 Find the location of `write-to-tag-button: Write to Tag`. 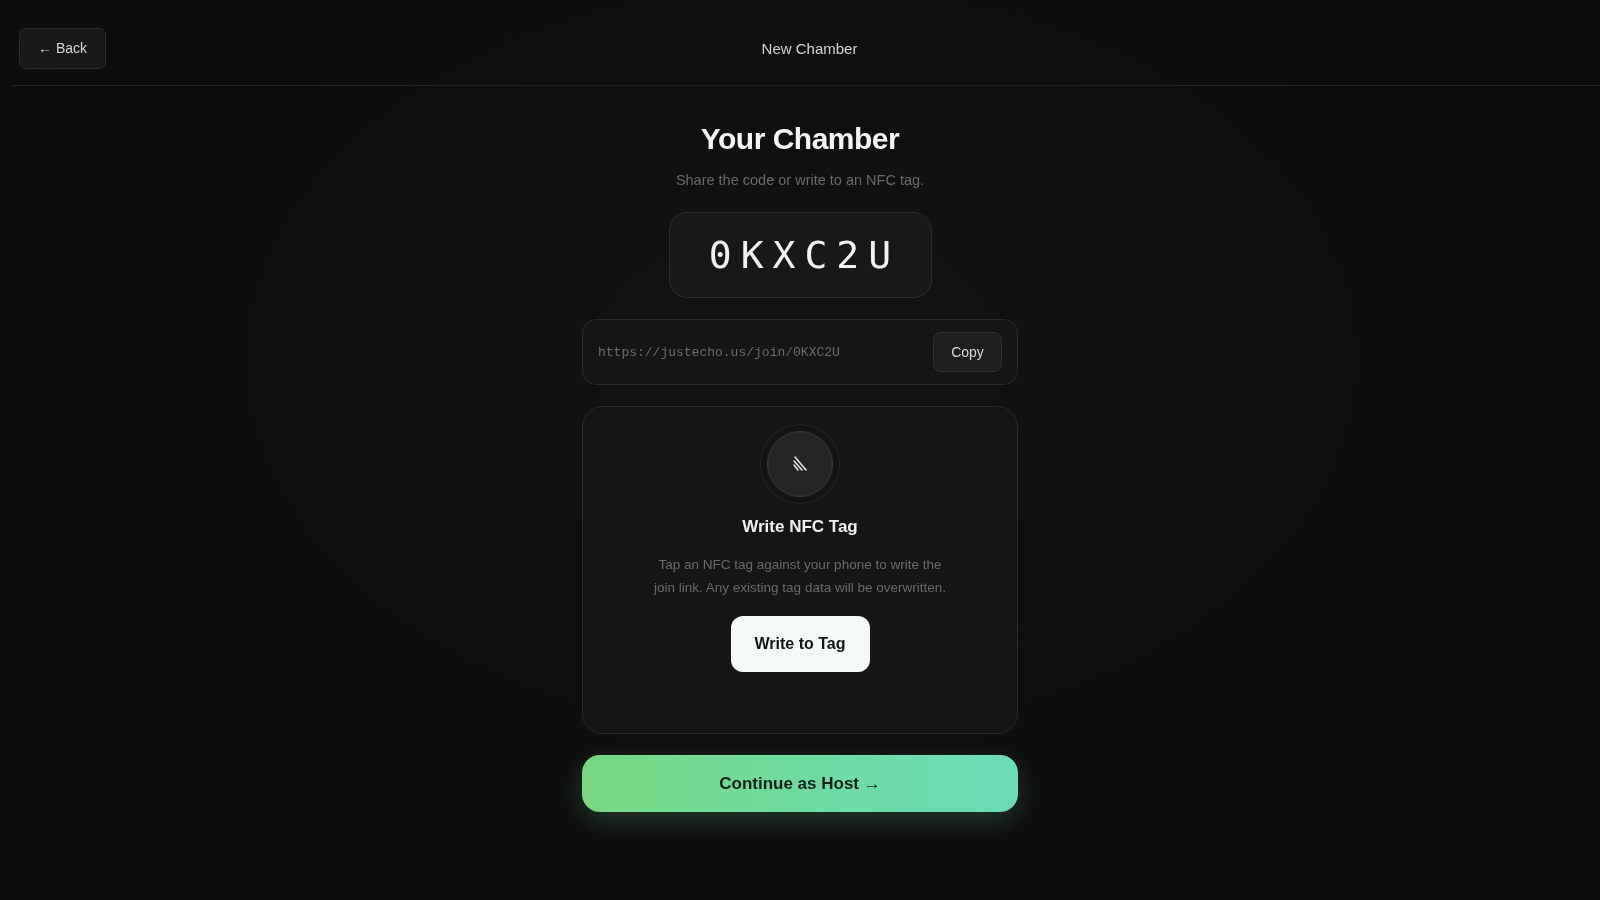

write-to-tag-button: Write to Tag is located at coordinates (800, 644).